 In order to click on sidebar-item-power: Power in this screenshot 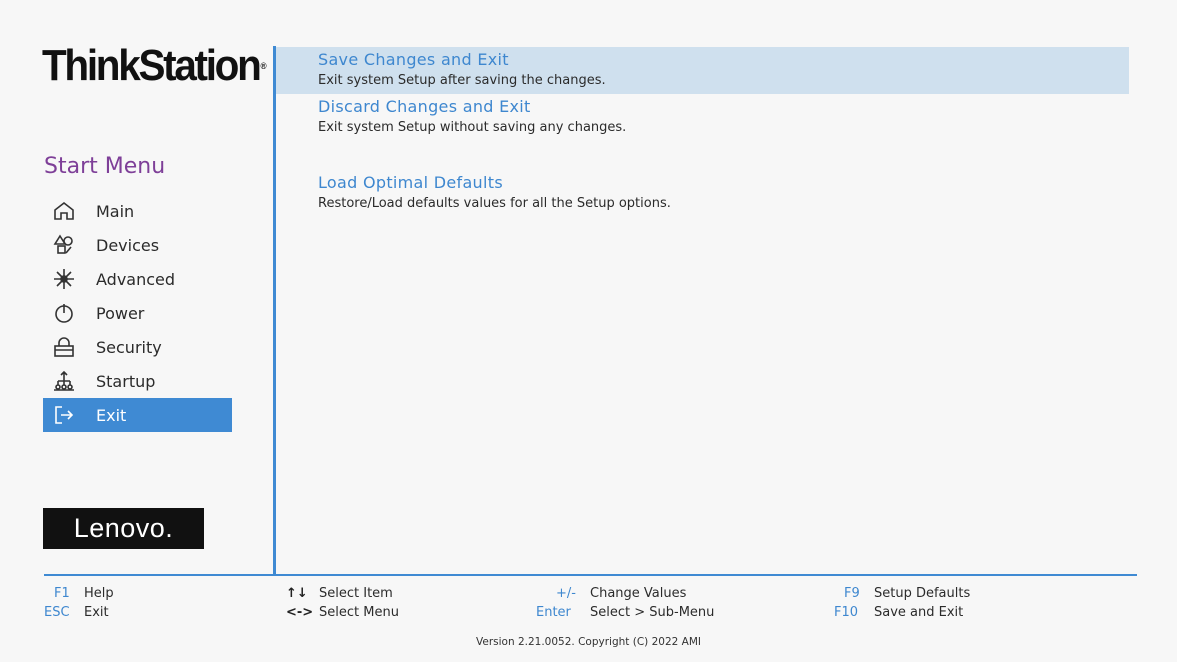, I will do `click(137, 313)`.